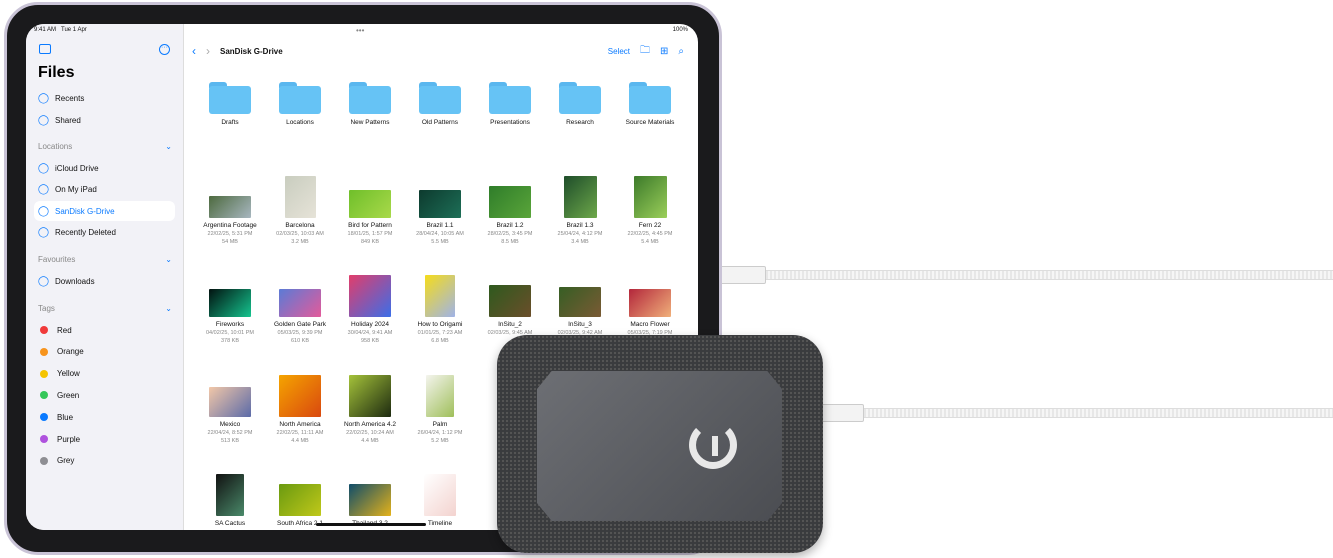  Describe the element at coordinates (650, 242) in the screenshot. I see `file-size: 5.4 MB` at that location.